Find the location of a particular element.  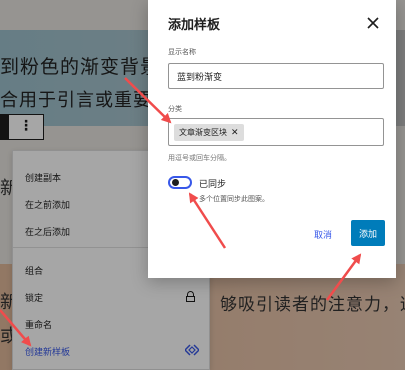

close-icon is located at coordinates (373, 23).